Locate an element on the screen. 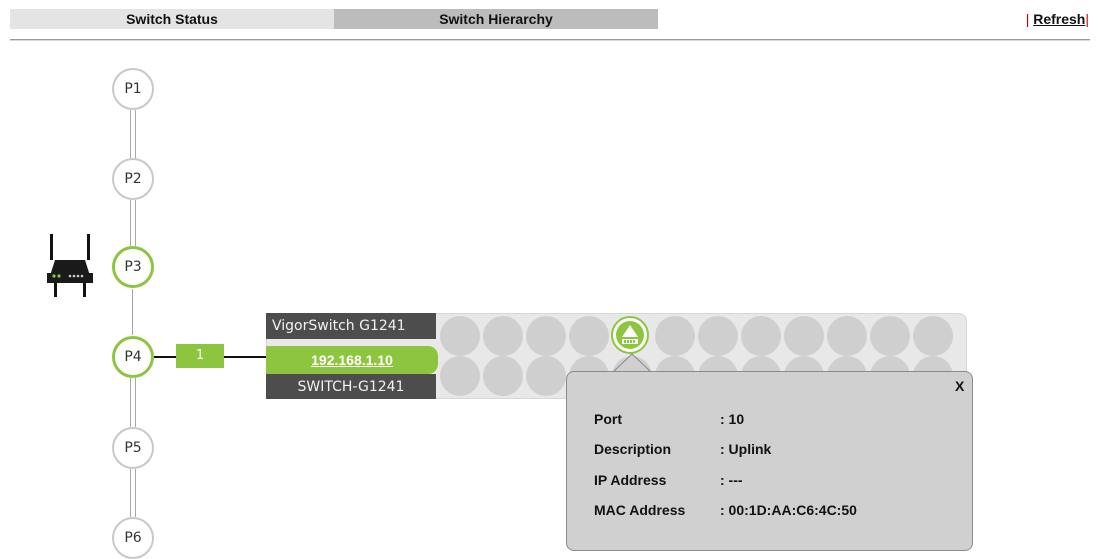 The height and width of the screenshot is (559, 1099). port-node-p4: P4 is located at coordinates (133, 357).